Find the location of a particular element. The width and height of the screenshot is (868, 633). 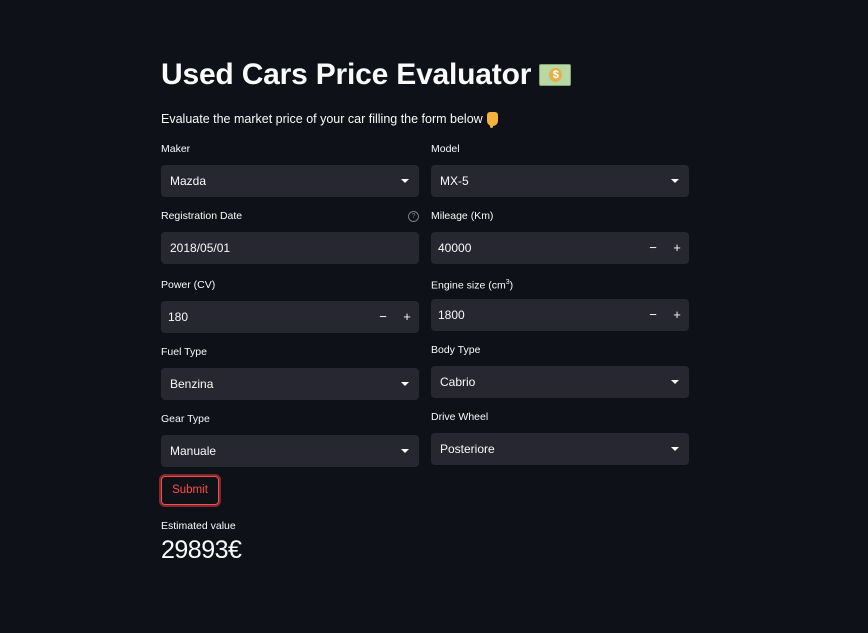

power-field: Power (CV) 180 − + is located at coordinates (290, 305).